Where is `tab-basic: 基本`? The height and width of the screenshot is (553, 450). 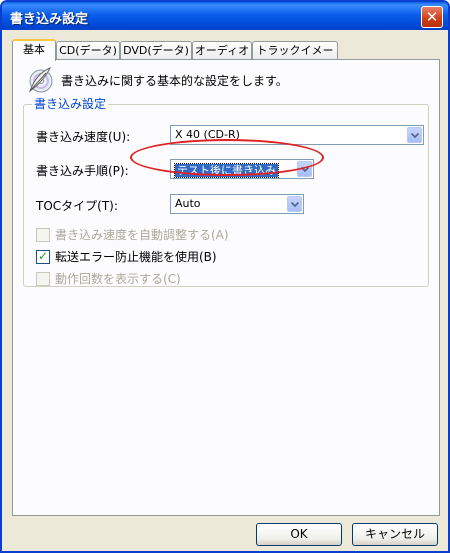
tab-basic: 基本 is located at coordinates (34, 50).